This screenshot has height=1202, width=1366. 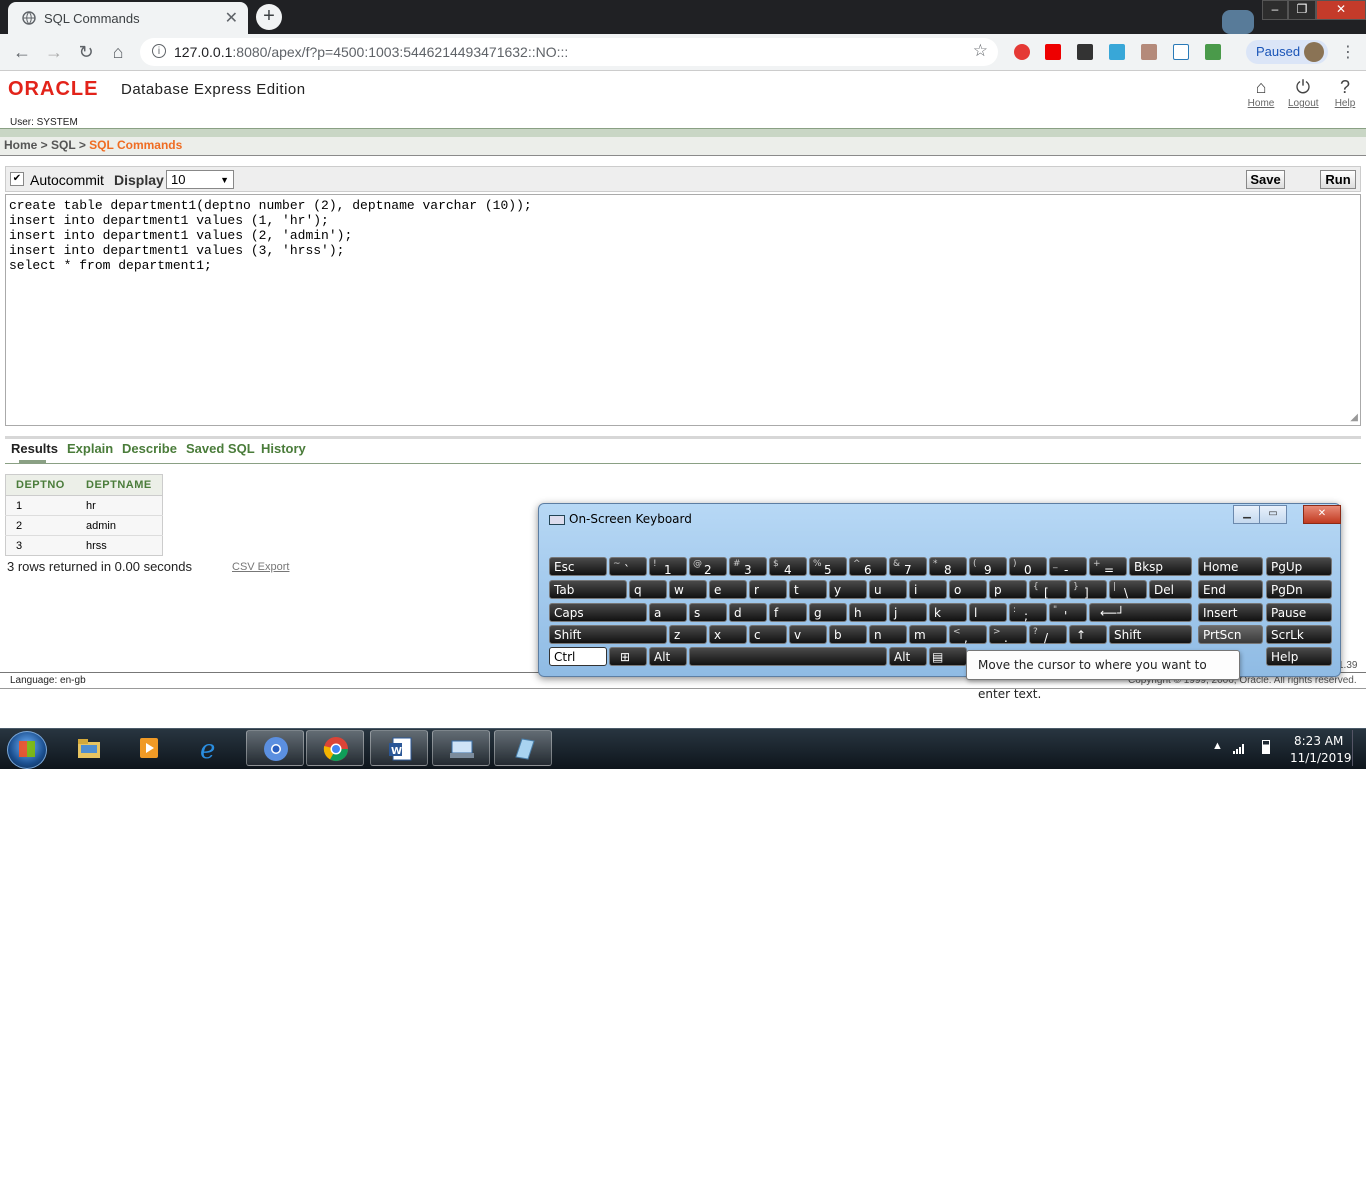 What do you see at coordinates (1230, 634) in the screenshot?
I see `key-prtscn: PrtScn` at bounding box center [1230, 634].